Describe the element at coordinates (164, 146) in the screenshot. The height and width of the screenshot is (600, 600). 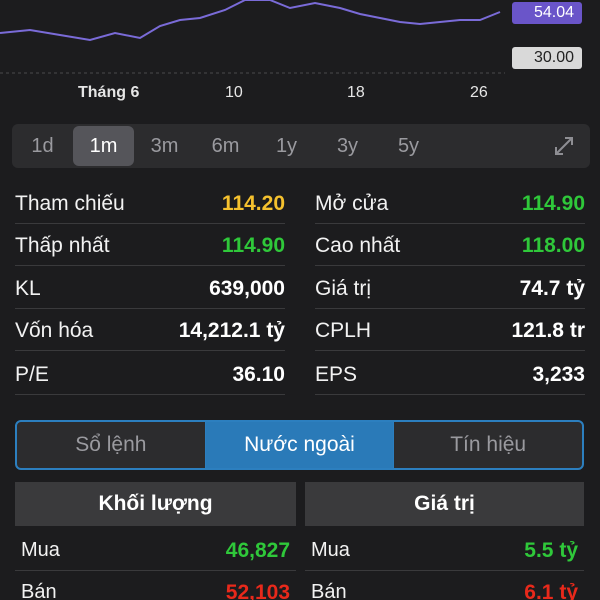
I see `range-tab-3m: 3m` at that location.